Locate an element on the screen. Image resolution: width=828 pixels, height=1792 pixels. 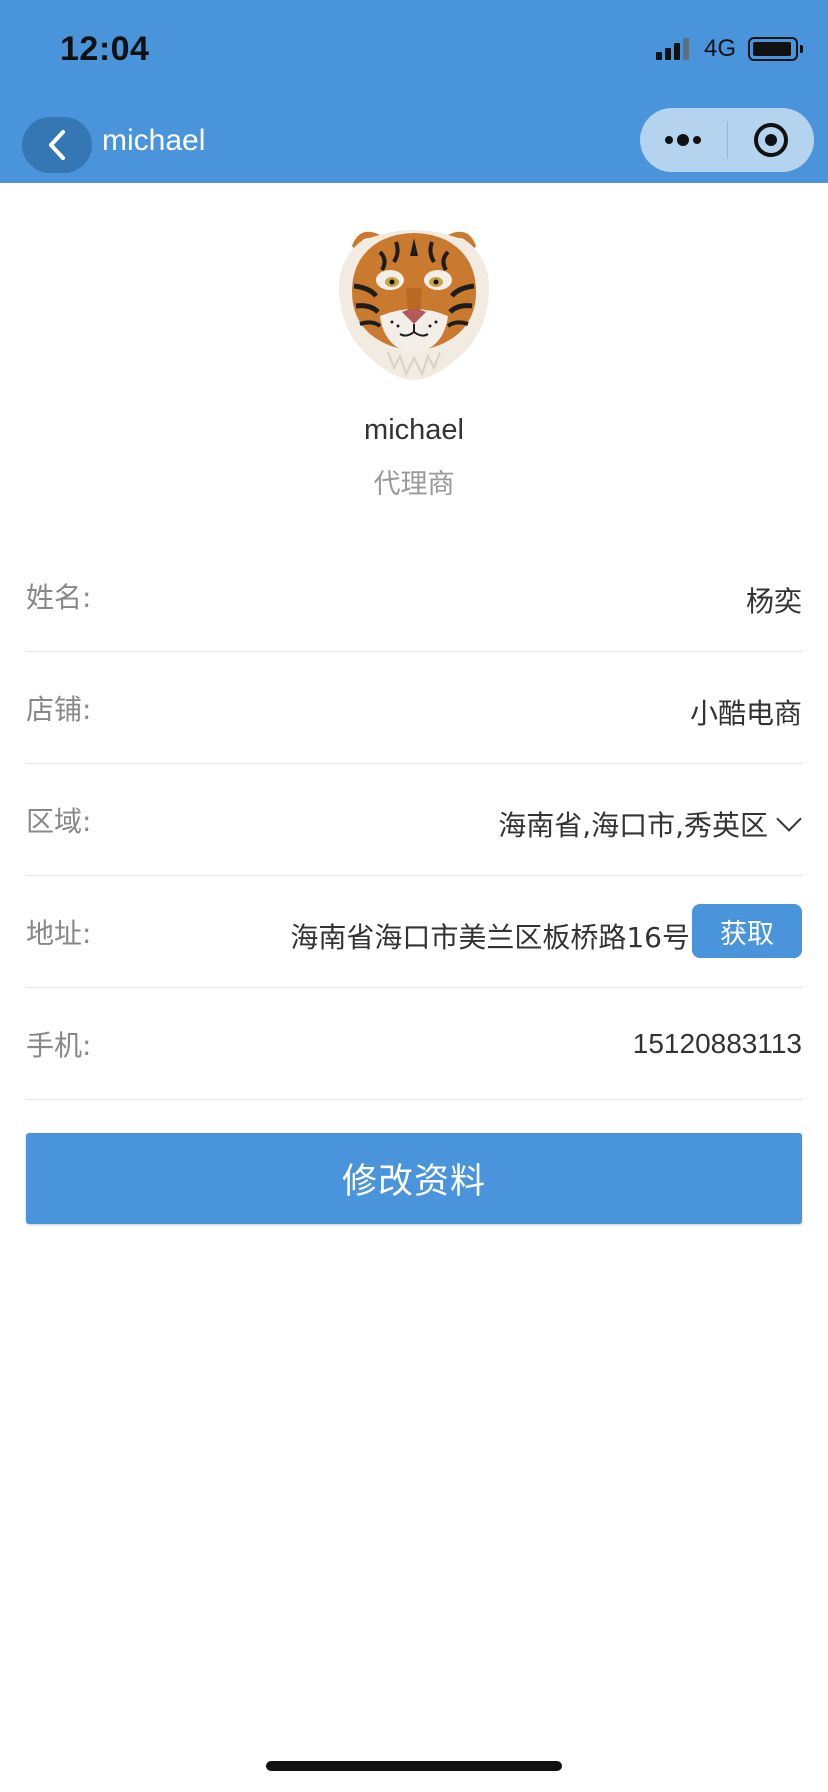
region-row: 区域: 海南省,海口市,秀英区 is located at coordinates (414, 820).